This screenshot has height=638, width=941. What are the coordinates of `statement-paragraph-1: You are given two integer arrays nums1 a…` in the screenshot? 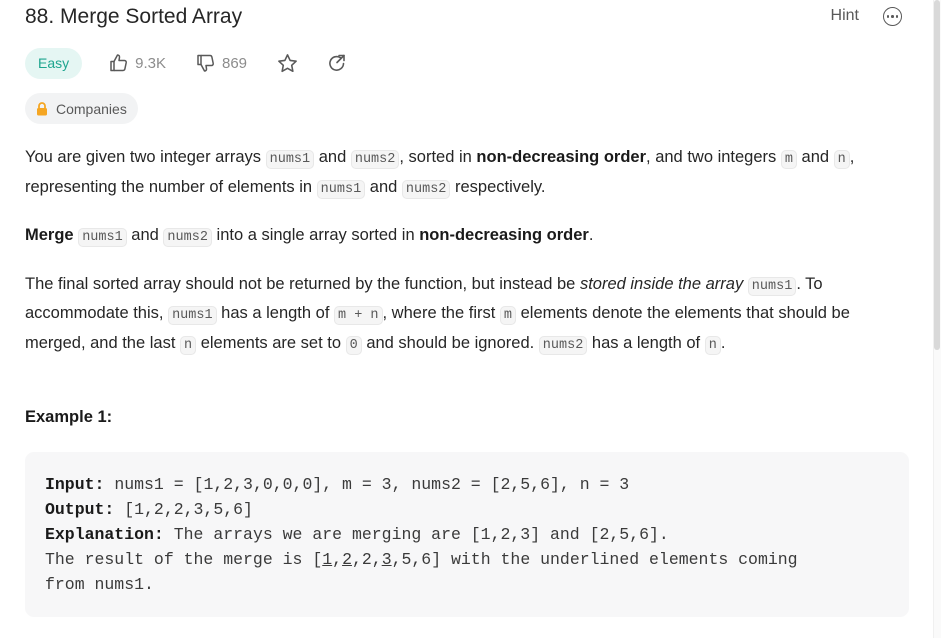 It's located at (467, 173).